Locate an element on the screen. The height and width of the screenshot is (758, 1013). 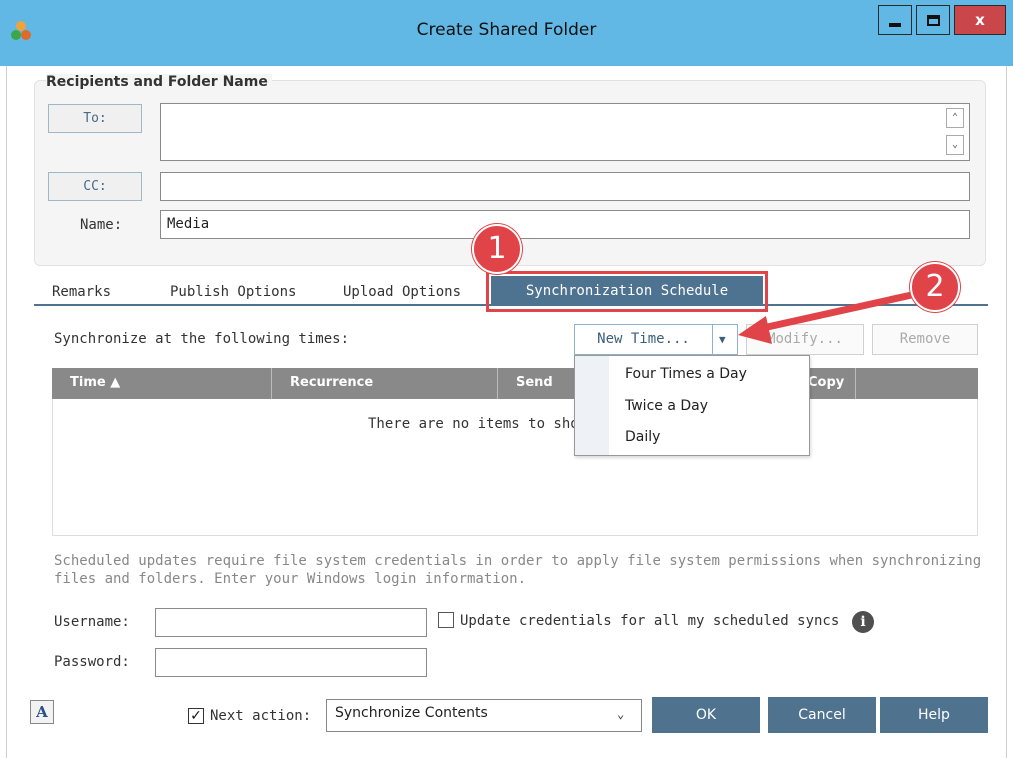
chevron-down-icon: ⌄ is located at coordinates (621, 714).